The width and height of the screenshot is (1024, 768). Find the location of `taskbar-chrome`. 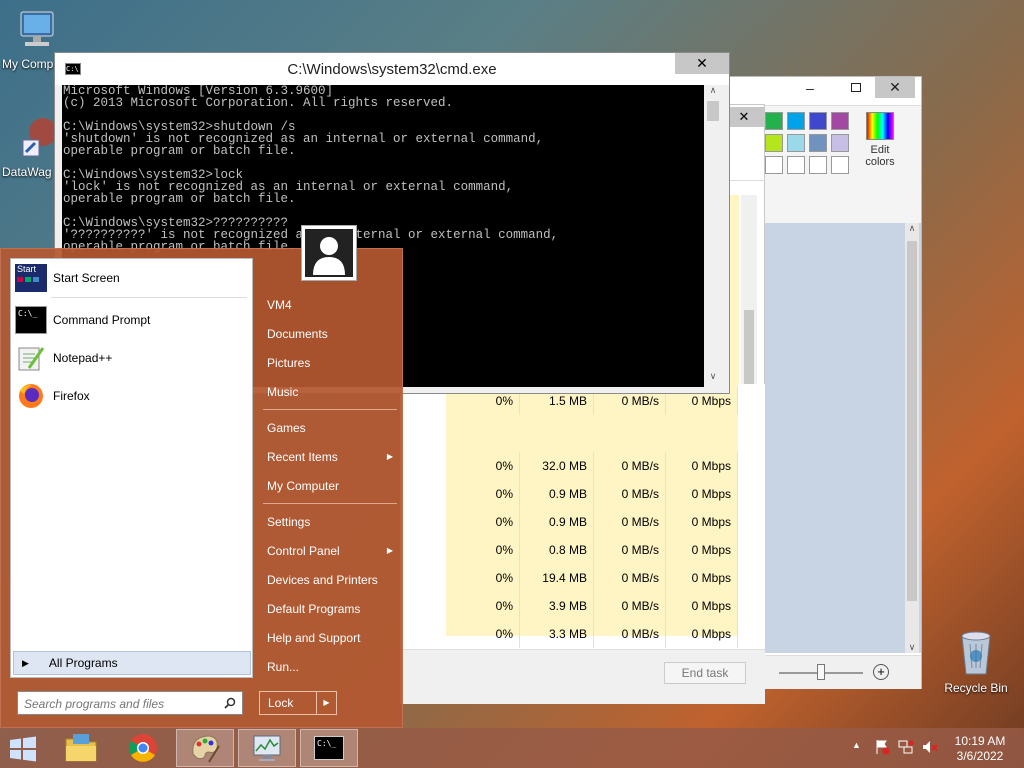

taskbar-chrome is located at coordinates (143, 748).